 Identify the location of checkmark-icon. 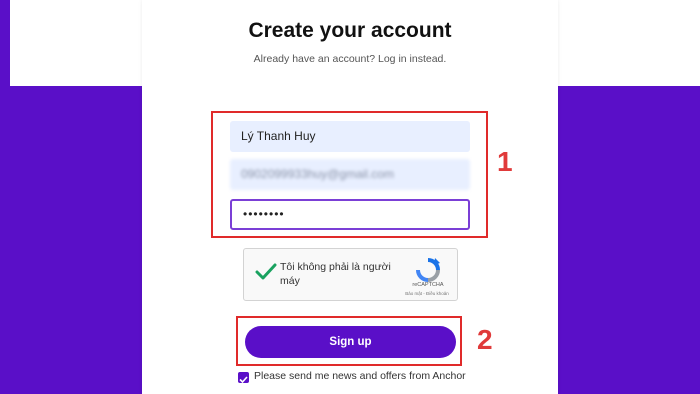
(266, 274).